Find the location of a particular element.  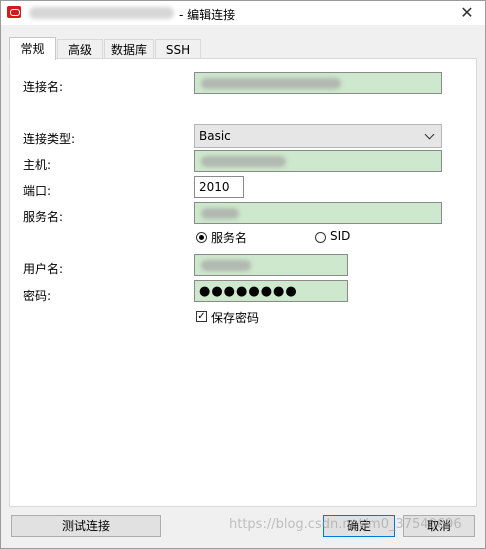

sid-radio-label: SID is located at coordinates (340, 236).